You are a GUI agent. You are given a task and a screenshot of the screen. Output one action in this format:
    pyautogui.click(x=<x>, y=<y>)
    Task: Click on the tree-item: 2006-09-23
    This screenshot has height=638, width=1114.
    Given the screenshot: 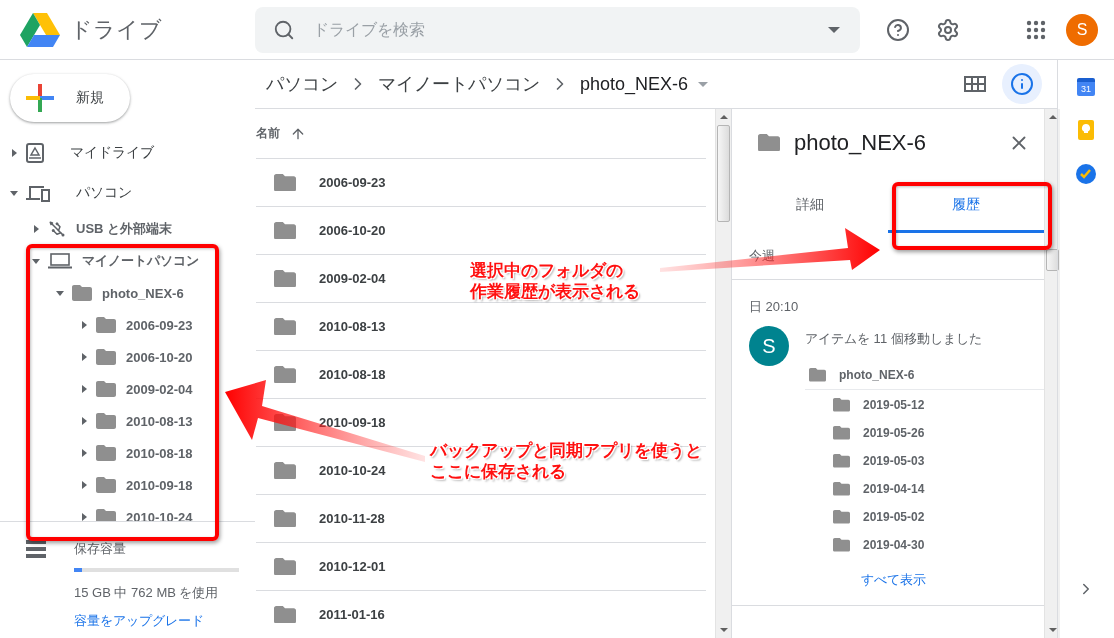 What is the action you would take?
    pyautogui.click(x=159, y=325)
    